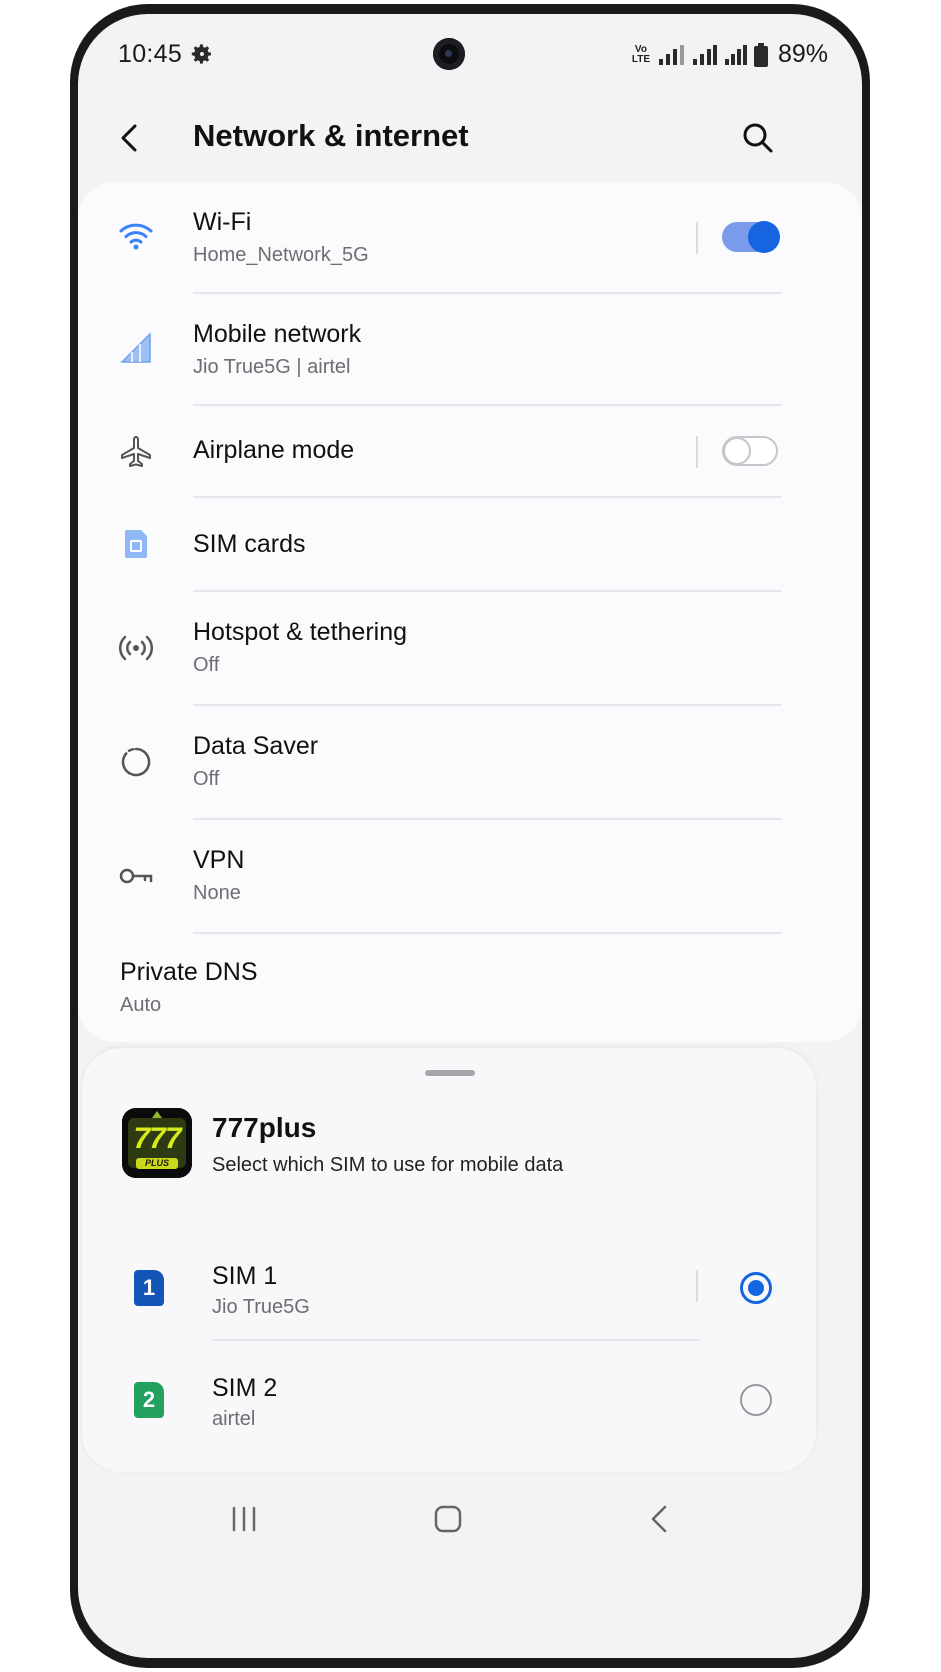 Image resolution: width=941 pixels, height=1672 pixels. Describe the element at coordinates (756, 1400) in the screenshot. I see `sim2-radio` at that location.